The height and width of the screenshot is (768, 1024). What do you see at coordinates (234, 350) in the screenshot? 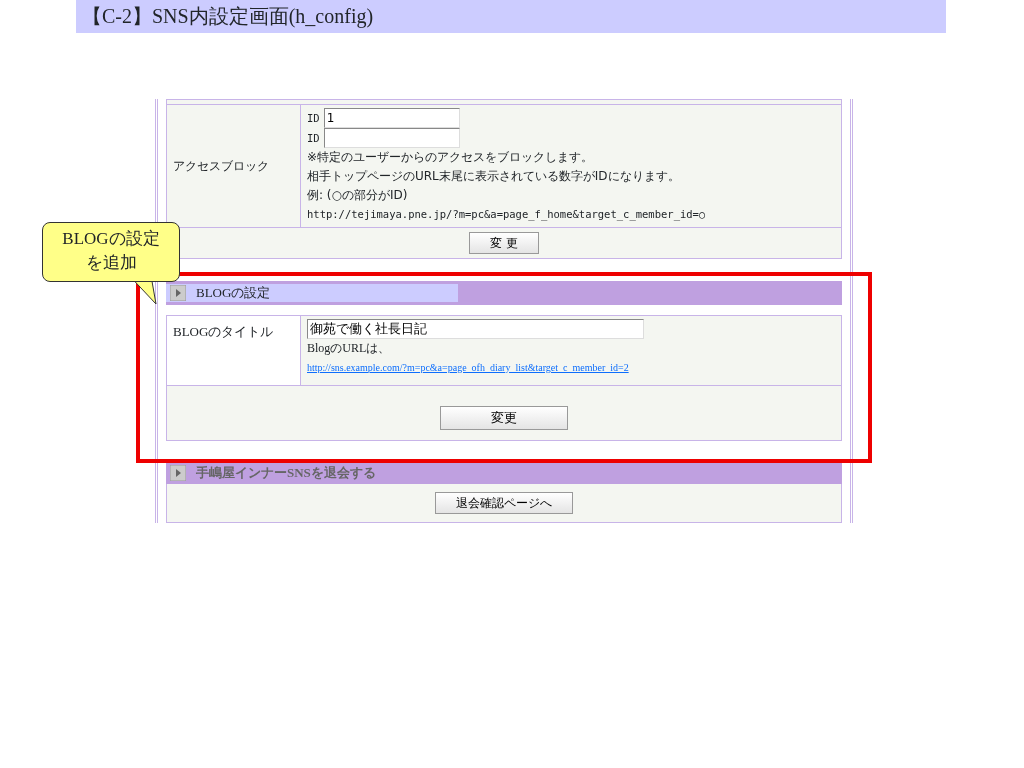
I see `field-label: BLOGのタイトル` at bounding box center [234, 350].